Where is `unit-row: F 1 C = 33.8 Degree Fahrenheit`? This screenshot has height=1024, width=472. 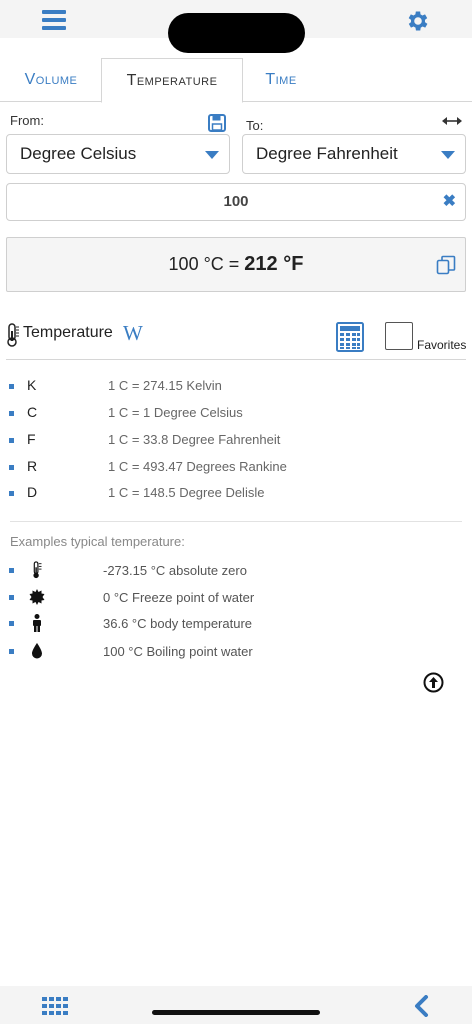 unit-row: F 1 C = 33.8 Degree Fahrenheit is located at coordinates (236, 441).